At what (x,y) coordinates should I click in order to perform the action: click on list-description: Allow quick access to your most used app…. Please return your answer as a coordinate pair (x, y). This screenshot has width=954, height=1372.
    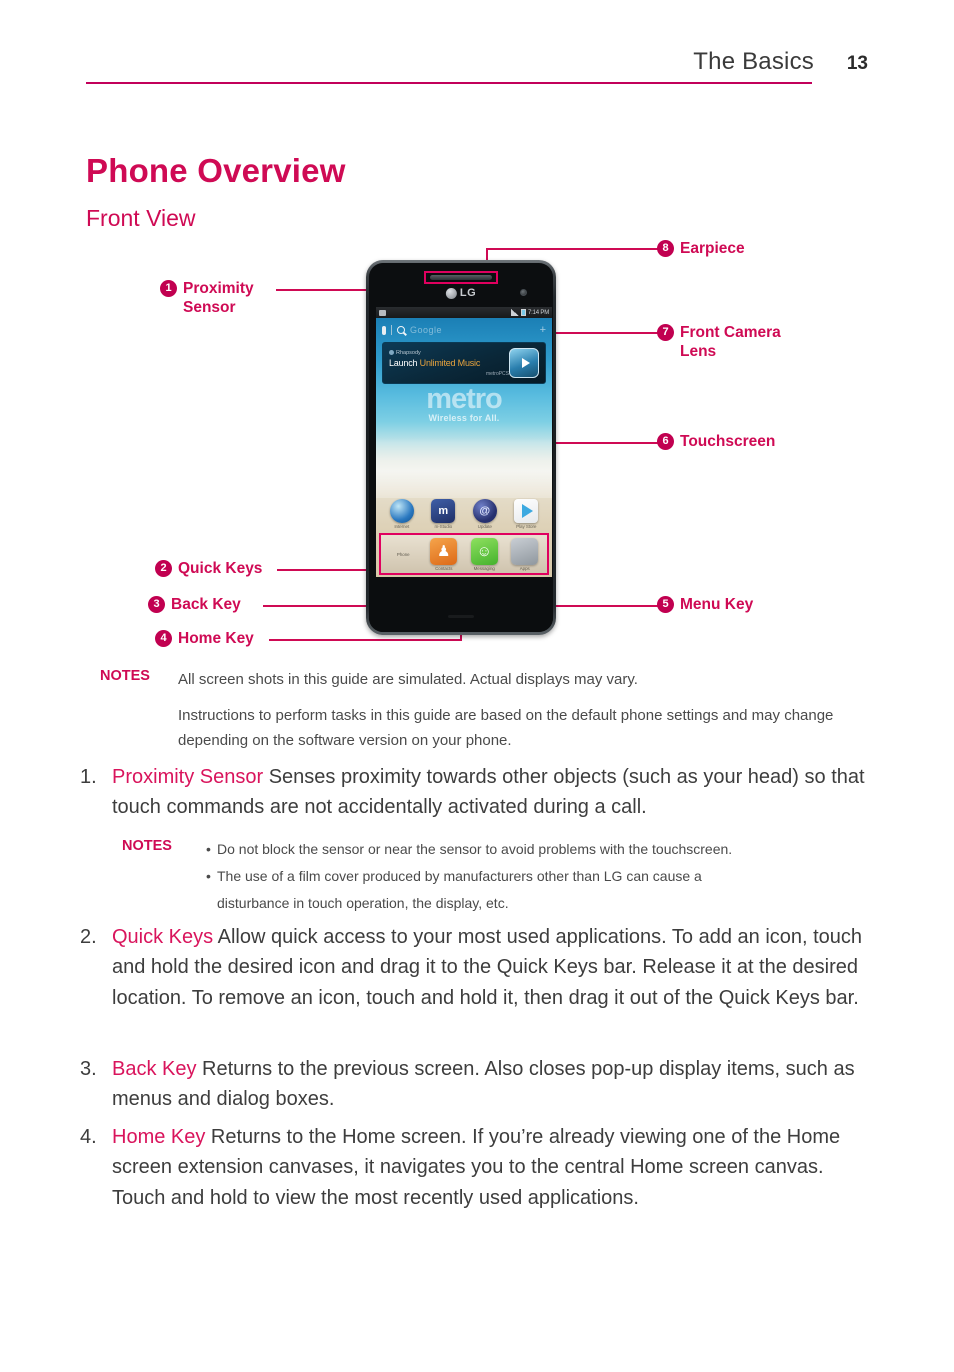
    Looking at the image, I should click on (487, 967).